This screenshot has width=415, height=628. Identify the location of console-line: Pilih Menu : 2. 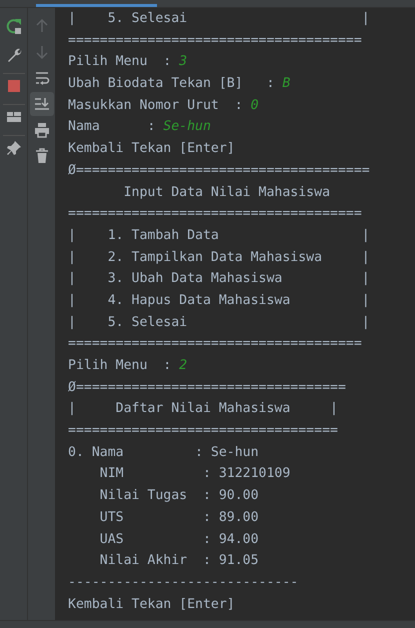
(128, 366).